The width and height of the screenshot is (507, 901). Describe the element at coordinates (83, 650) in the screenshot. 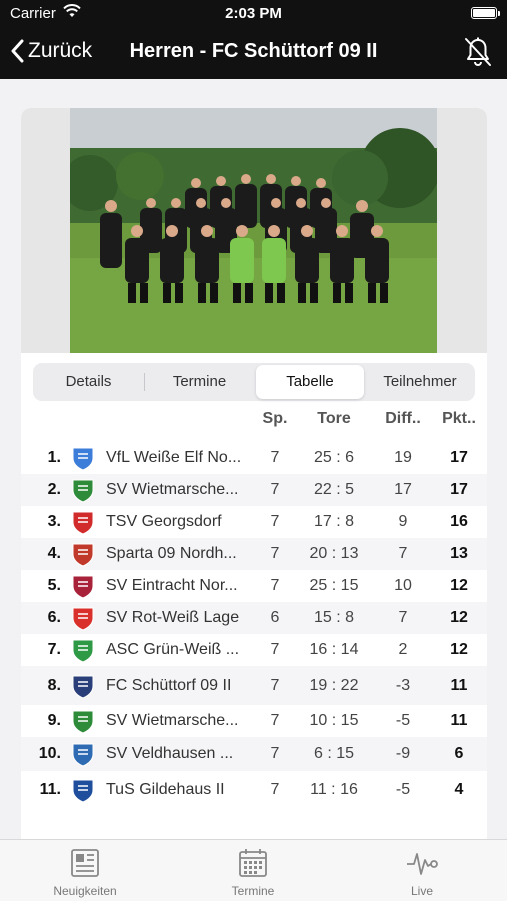

I see `asc-gruen-weiss-logo` at that location.